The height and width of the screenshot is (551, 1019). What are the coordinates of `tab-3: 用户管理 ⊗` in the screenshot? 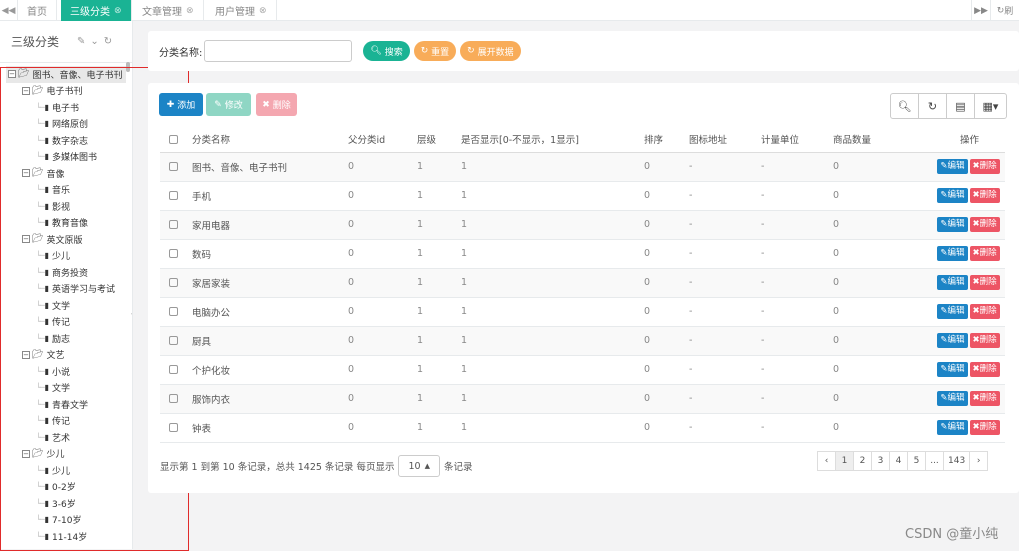 It's located at (241, 10).